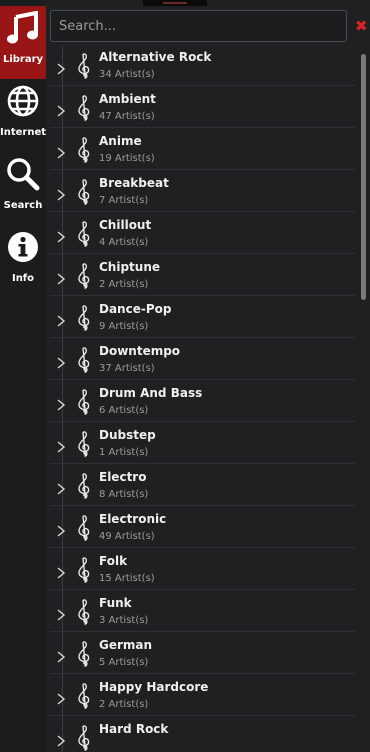  I want to click on sidebar-item-internet: Internet, so click(23, 115).